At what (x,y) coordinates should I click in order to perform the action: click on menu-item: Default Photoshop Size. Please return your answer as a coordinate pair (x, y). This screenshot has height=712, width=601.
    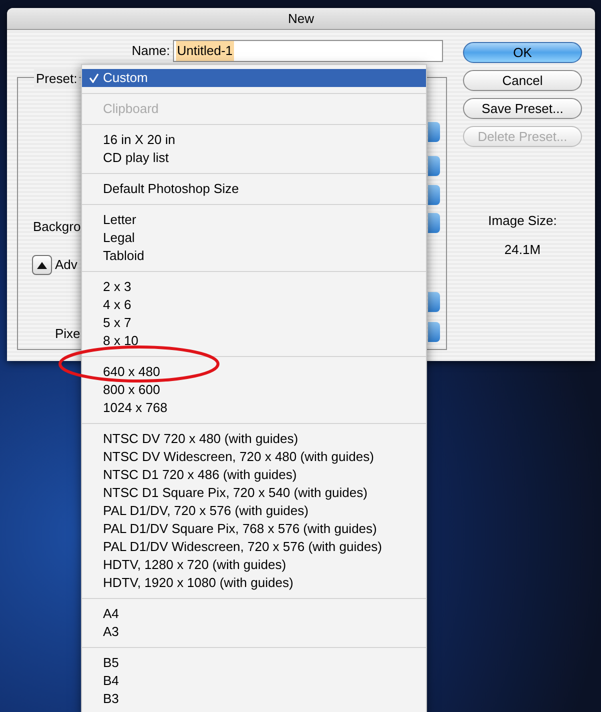
    Looking at the image, I should click on (254, 189).